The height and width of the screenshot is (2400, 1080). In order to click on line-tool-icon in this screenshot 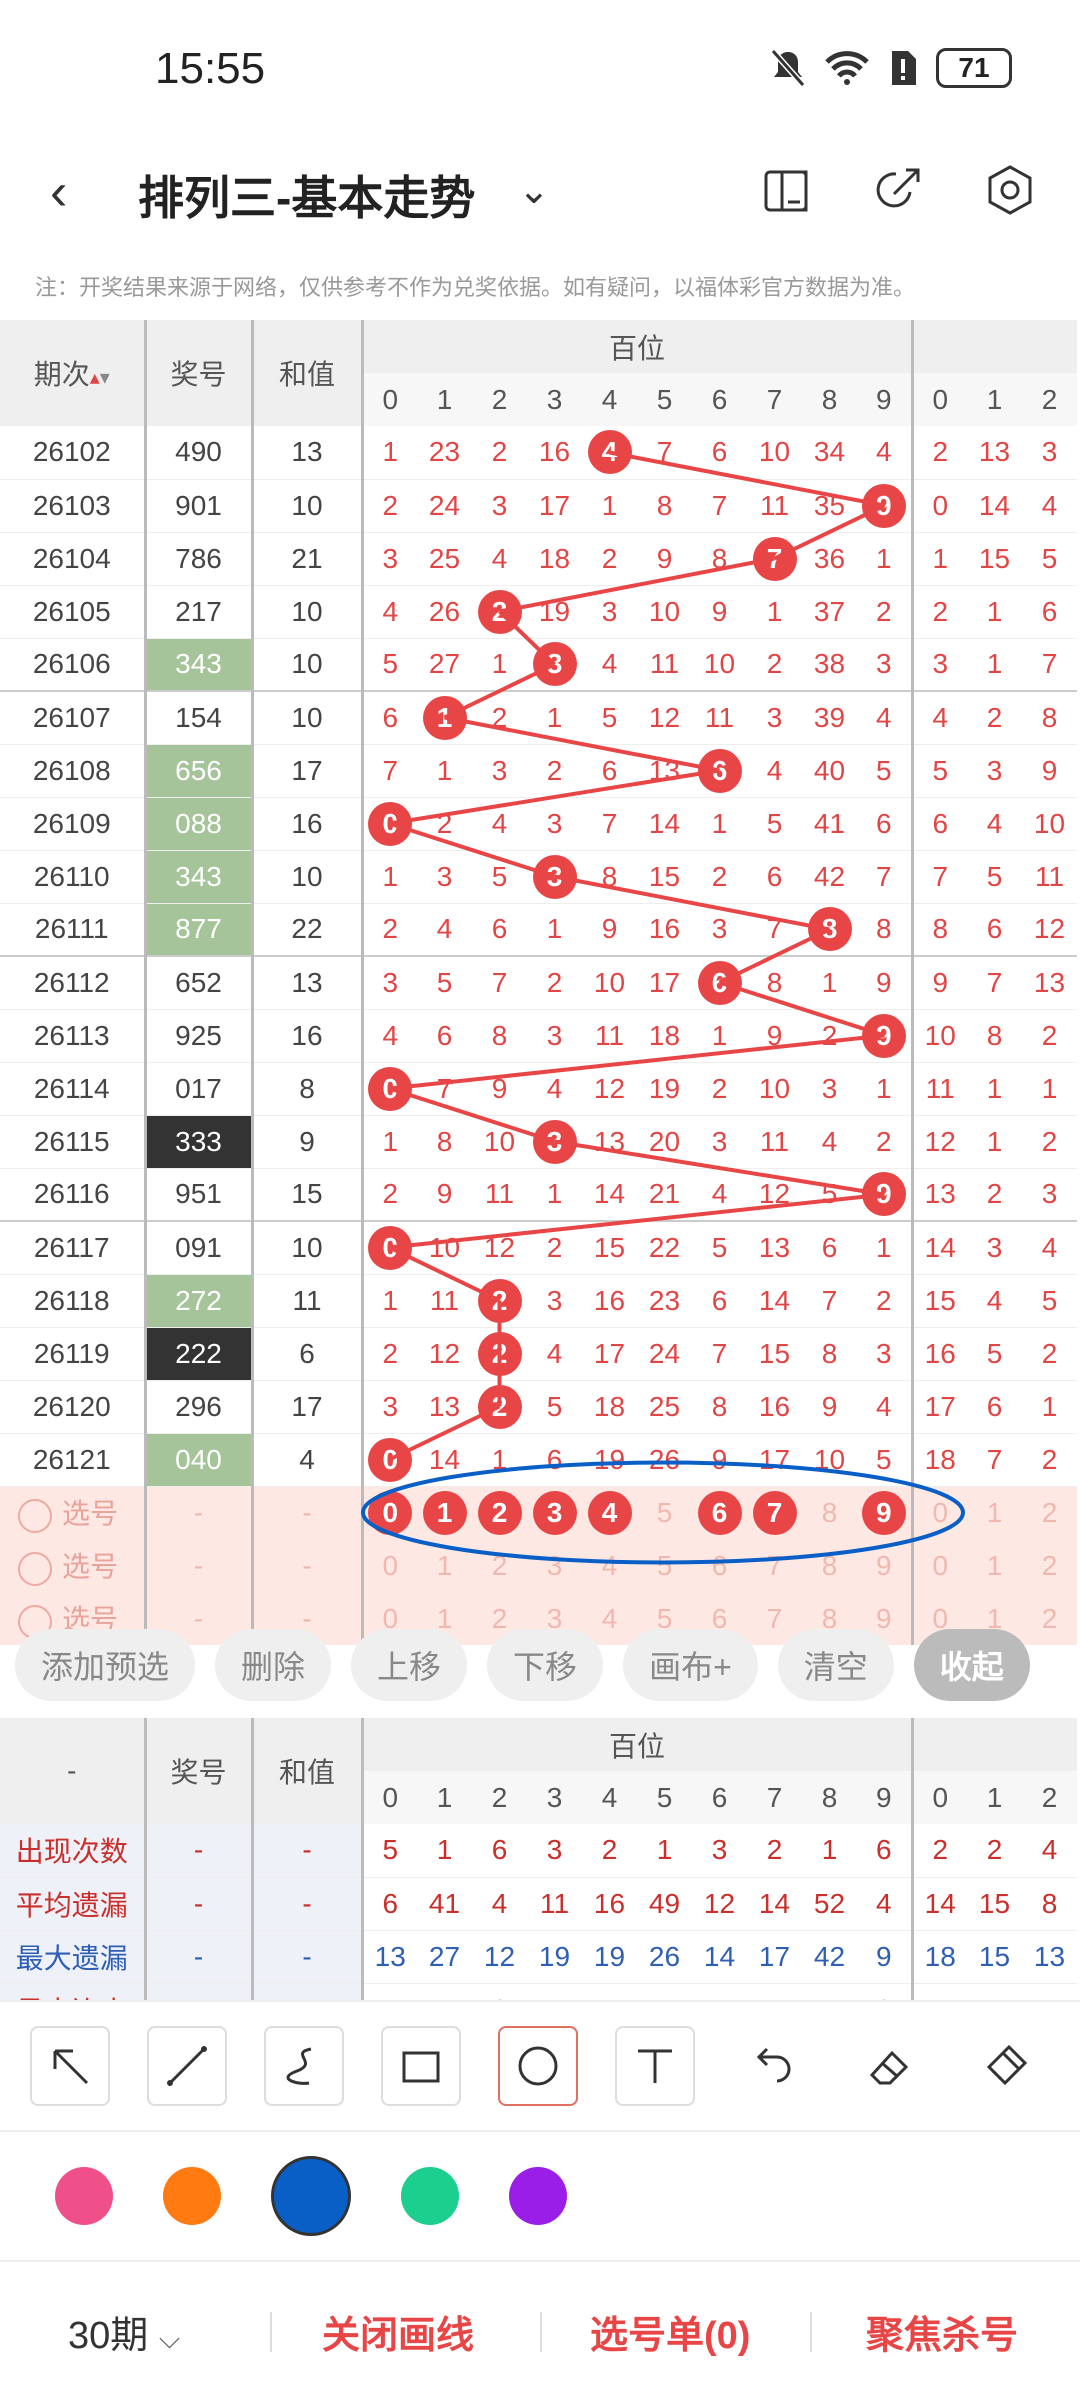, I will do `click(187, 2066)`.